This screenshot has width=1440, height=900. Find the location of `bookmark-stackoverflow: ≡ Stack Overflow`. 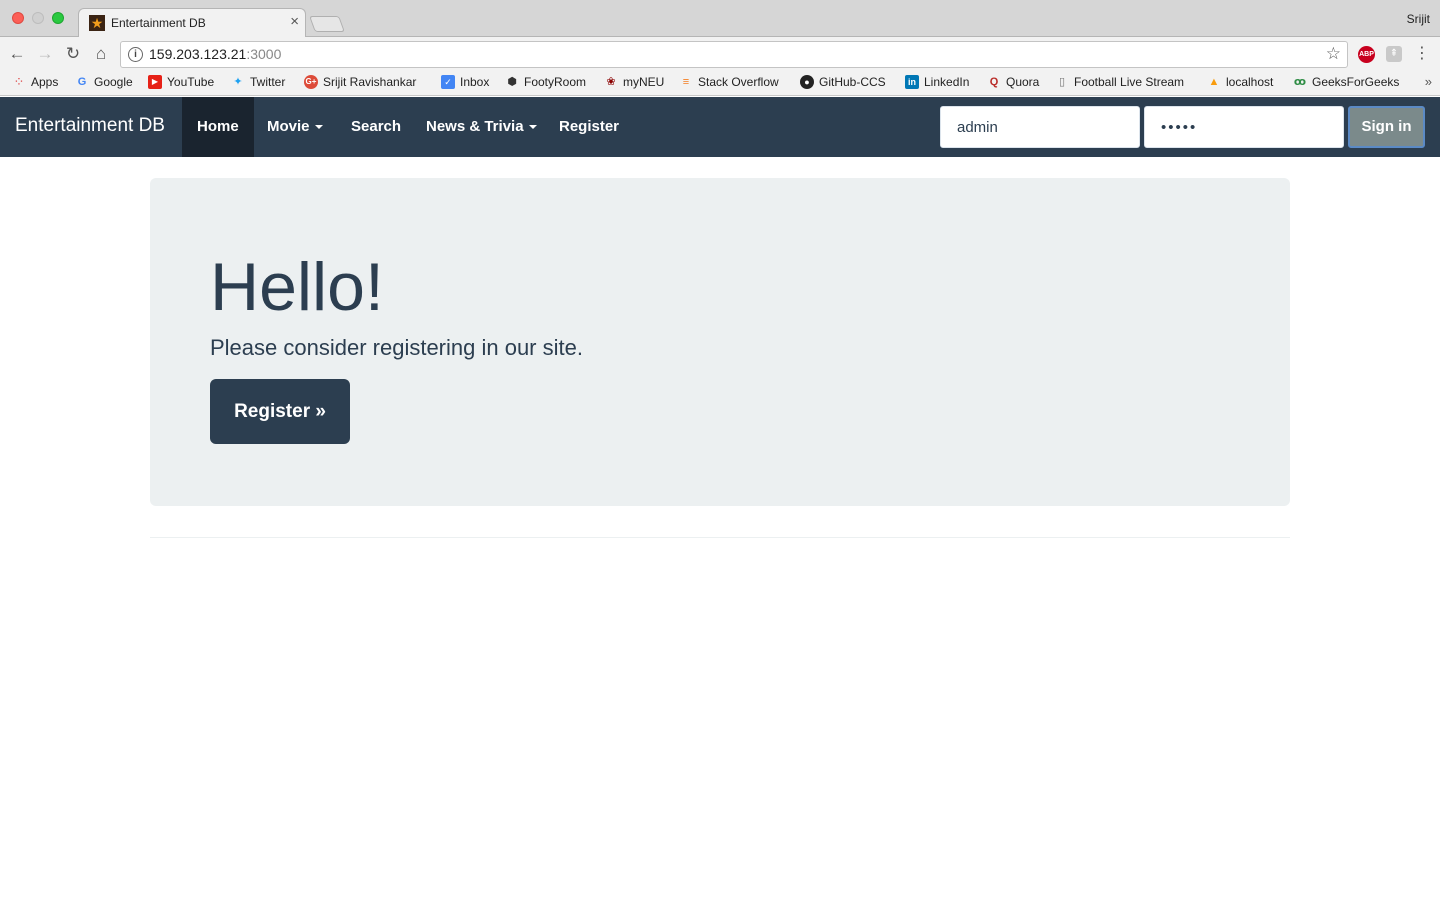

bookmark-stackoverflow: ≡ Stack Overflow is located at coordinates (729, 82).